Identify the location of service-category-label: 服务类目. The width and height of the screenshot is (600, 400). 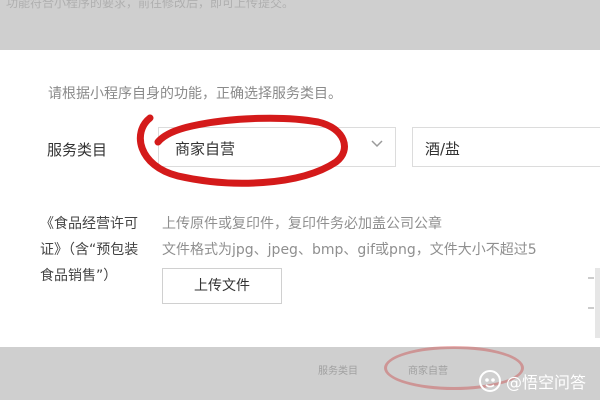
(77, 150).